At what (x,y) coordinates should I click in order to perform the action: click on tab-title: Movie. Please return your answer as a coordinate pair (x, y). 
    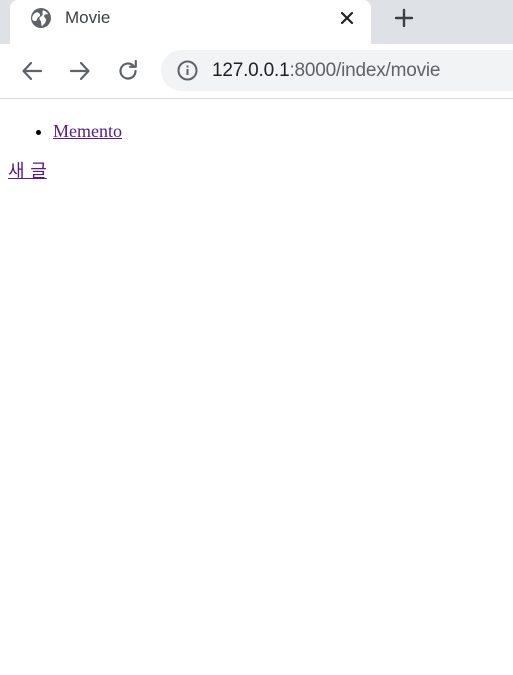
    Looking at the image, I should click on (88, 17).